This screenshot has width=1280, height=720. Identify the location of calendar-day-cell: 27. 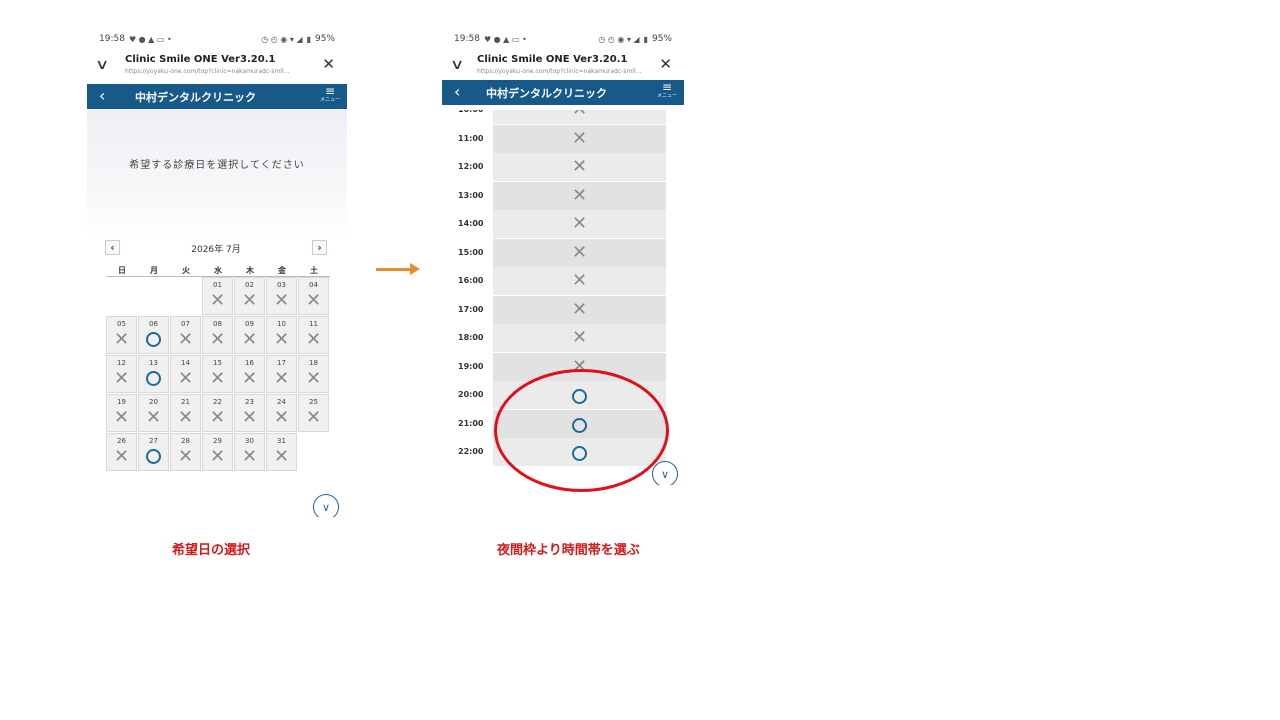
(153, 452).